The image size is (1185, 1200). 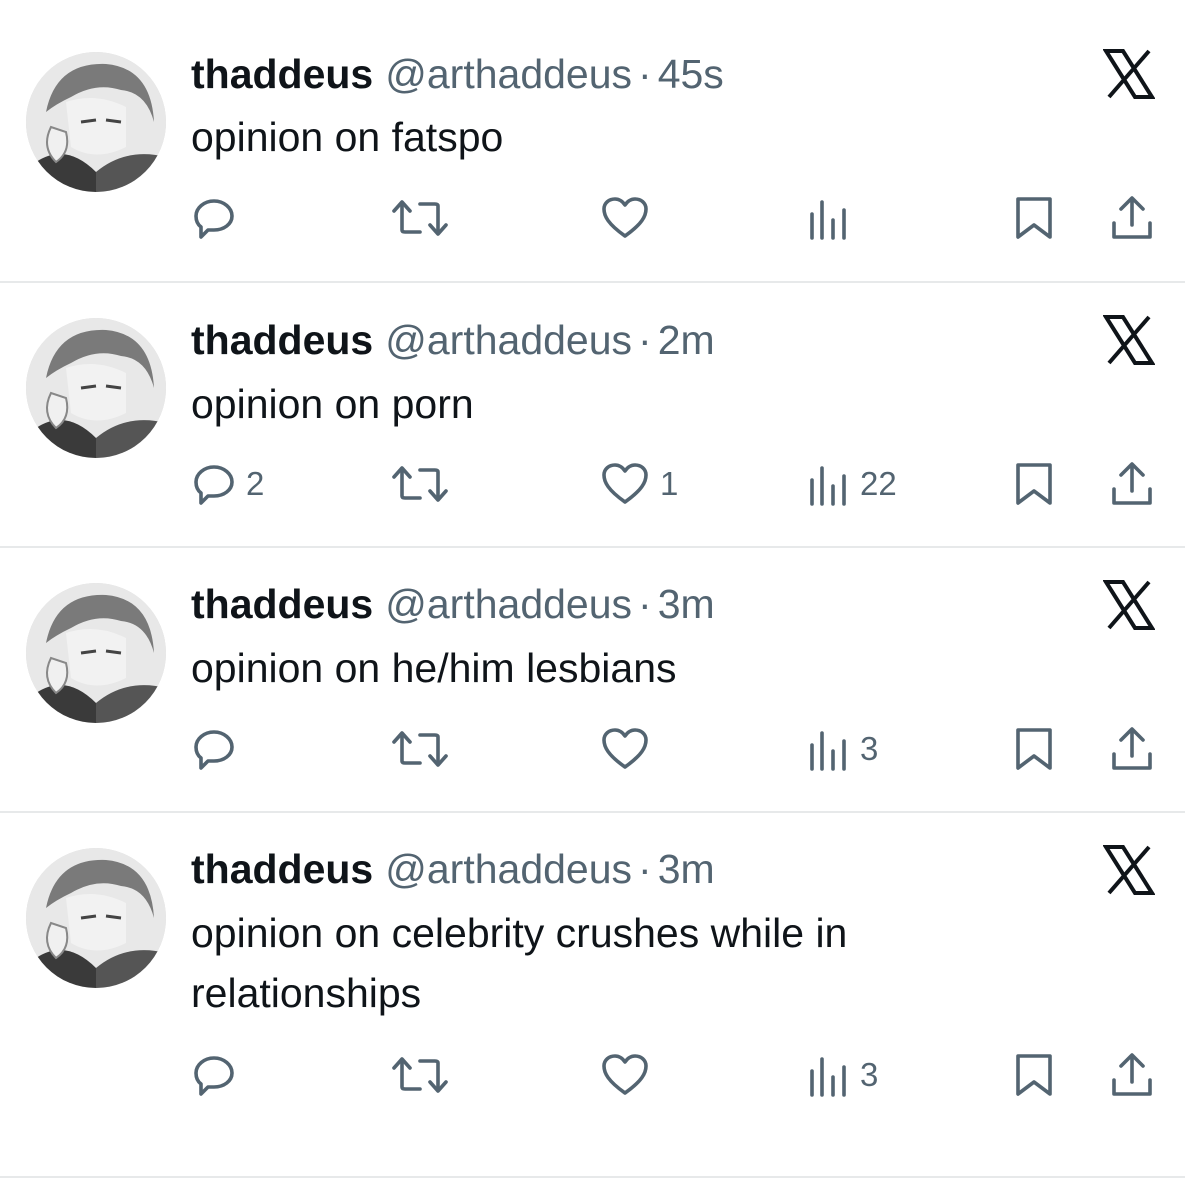 I want to click on timestamp: 45s, so click(x=691, y=74).